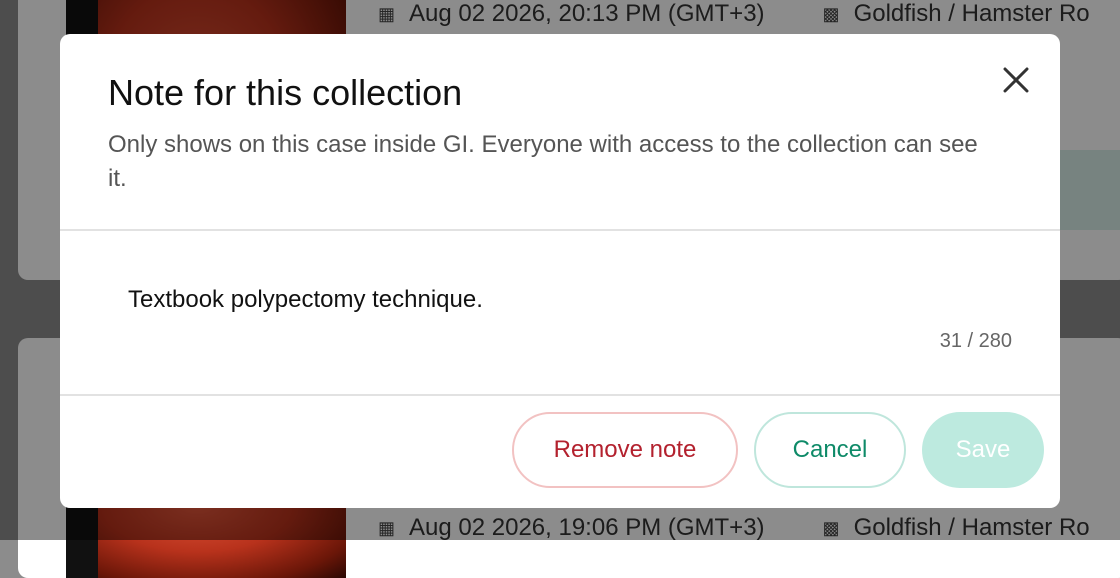 The height and width of the screenshot is (578, 1120). I want to click on note-value: Textbook polypectomy technique., so click(305, 300).